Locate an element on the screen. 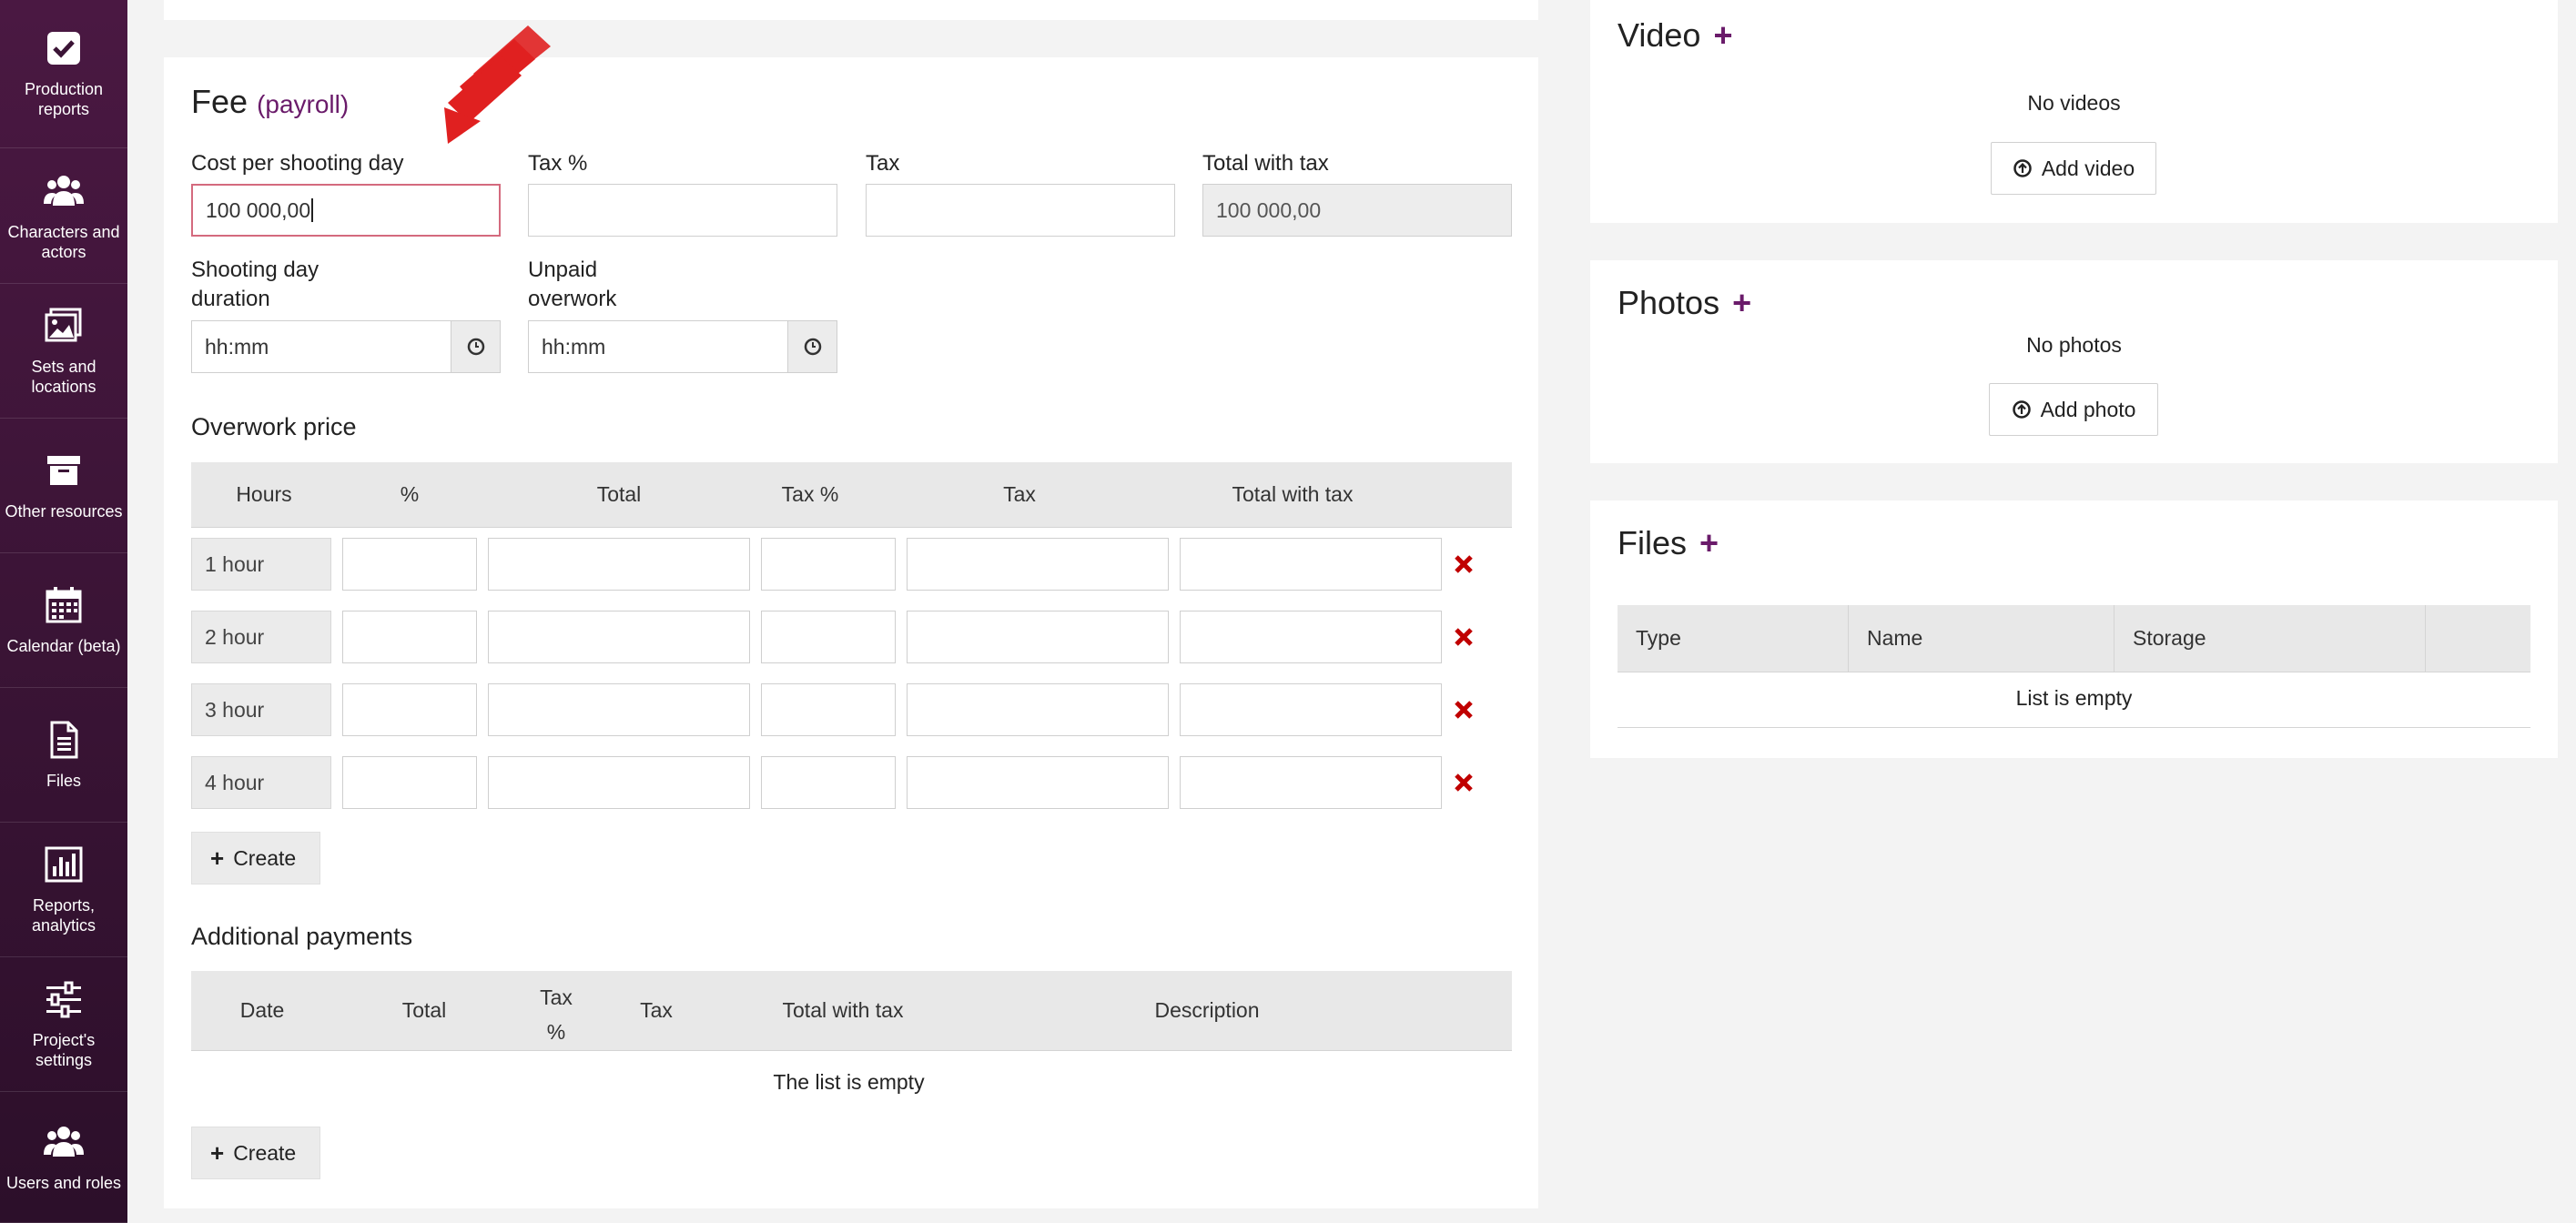 Image resolution: width=2576 pixels, height=1223 pixels. col-total: Total is located at coordinates (619, 494).